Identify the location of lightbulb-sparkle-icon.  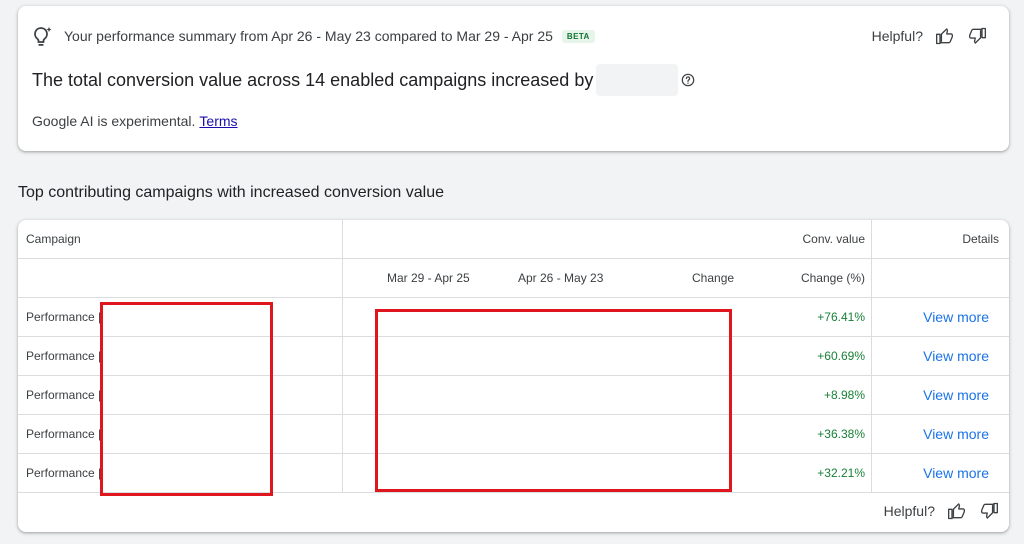
(43, 36).